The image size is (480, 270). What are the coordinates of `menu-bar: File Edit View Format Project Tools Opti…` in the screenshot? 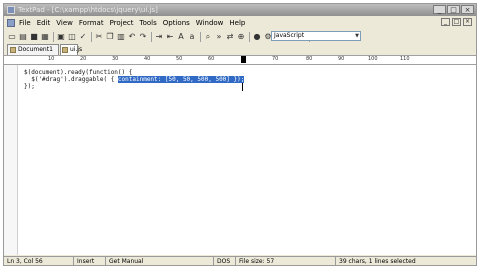 It's located at (240, 23).